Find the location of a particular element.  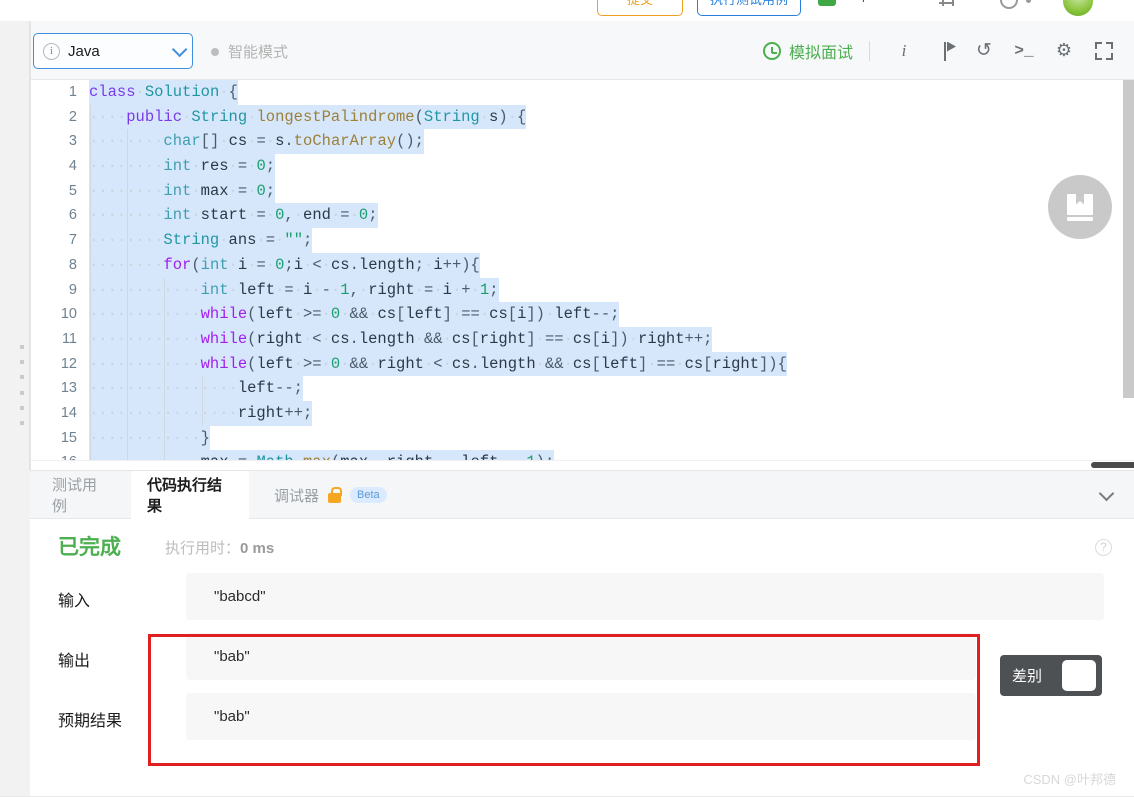

code-line: 4 ········int·res·=·0; is located at coordinates (409, 166).